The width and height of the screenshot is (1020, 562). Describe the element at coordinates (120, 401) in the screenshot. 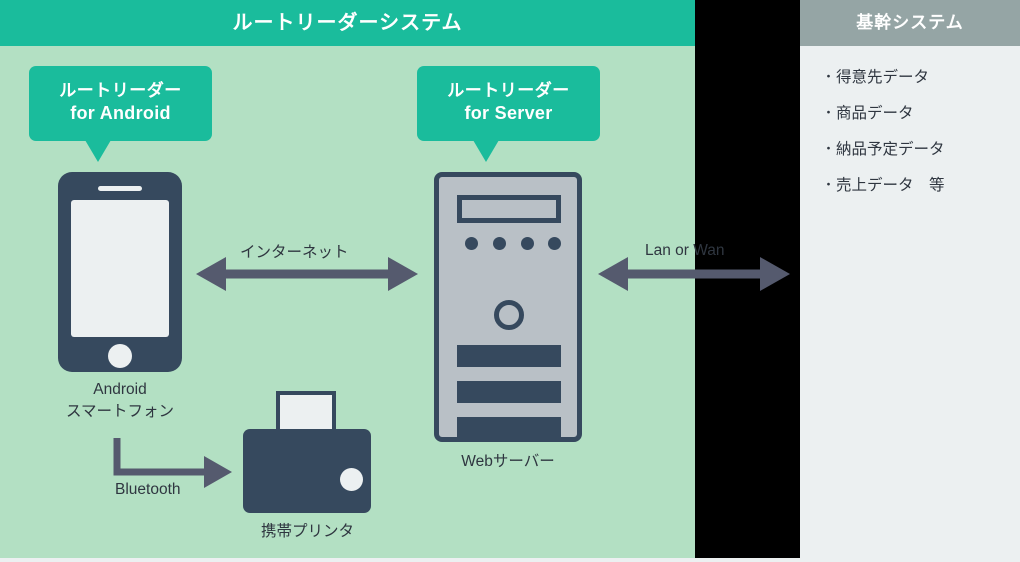

I see `android-smartphone-label: Android スマートフォン` at that location.